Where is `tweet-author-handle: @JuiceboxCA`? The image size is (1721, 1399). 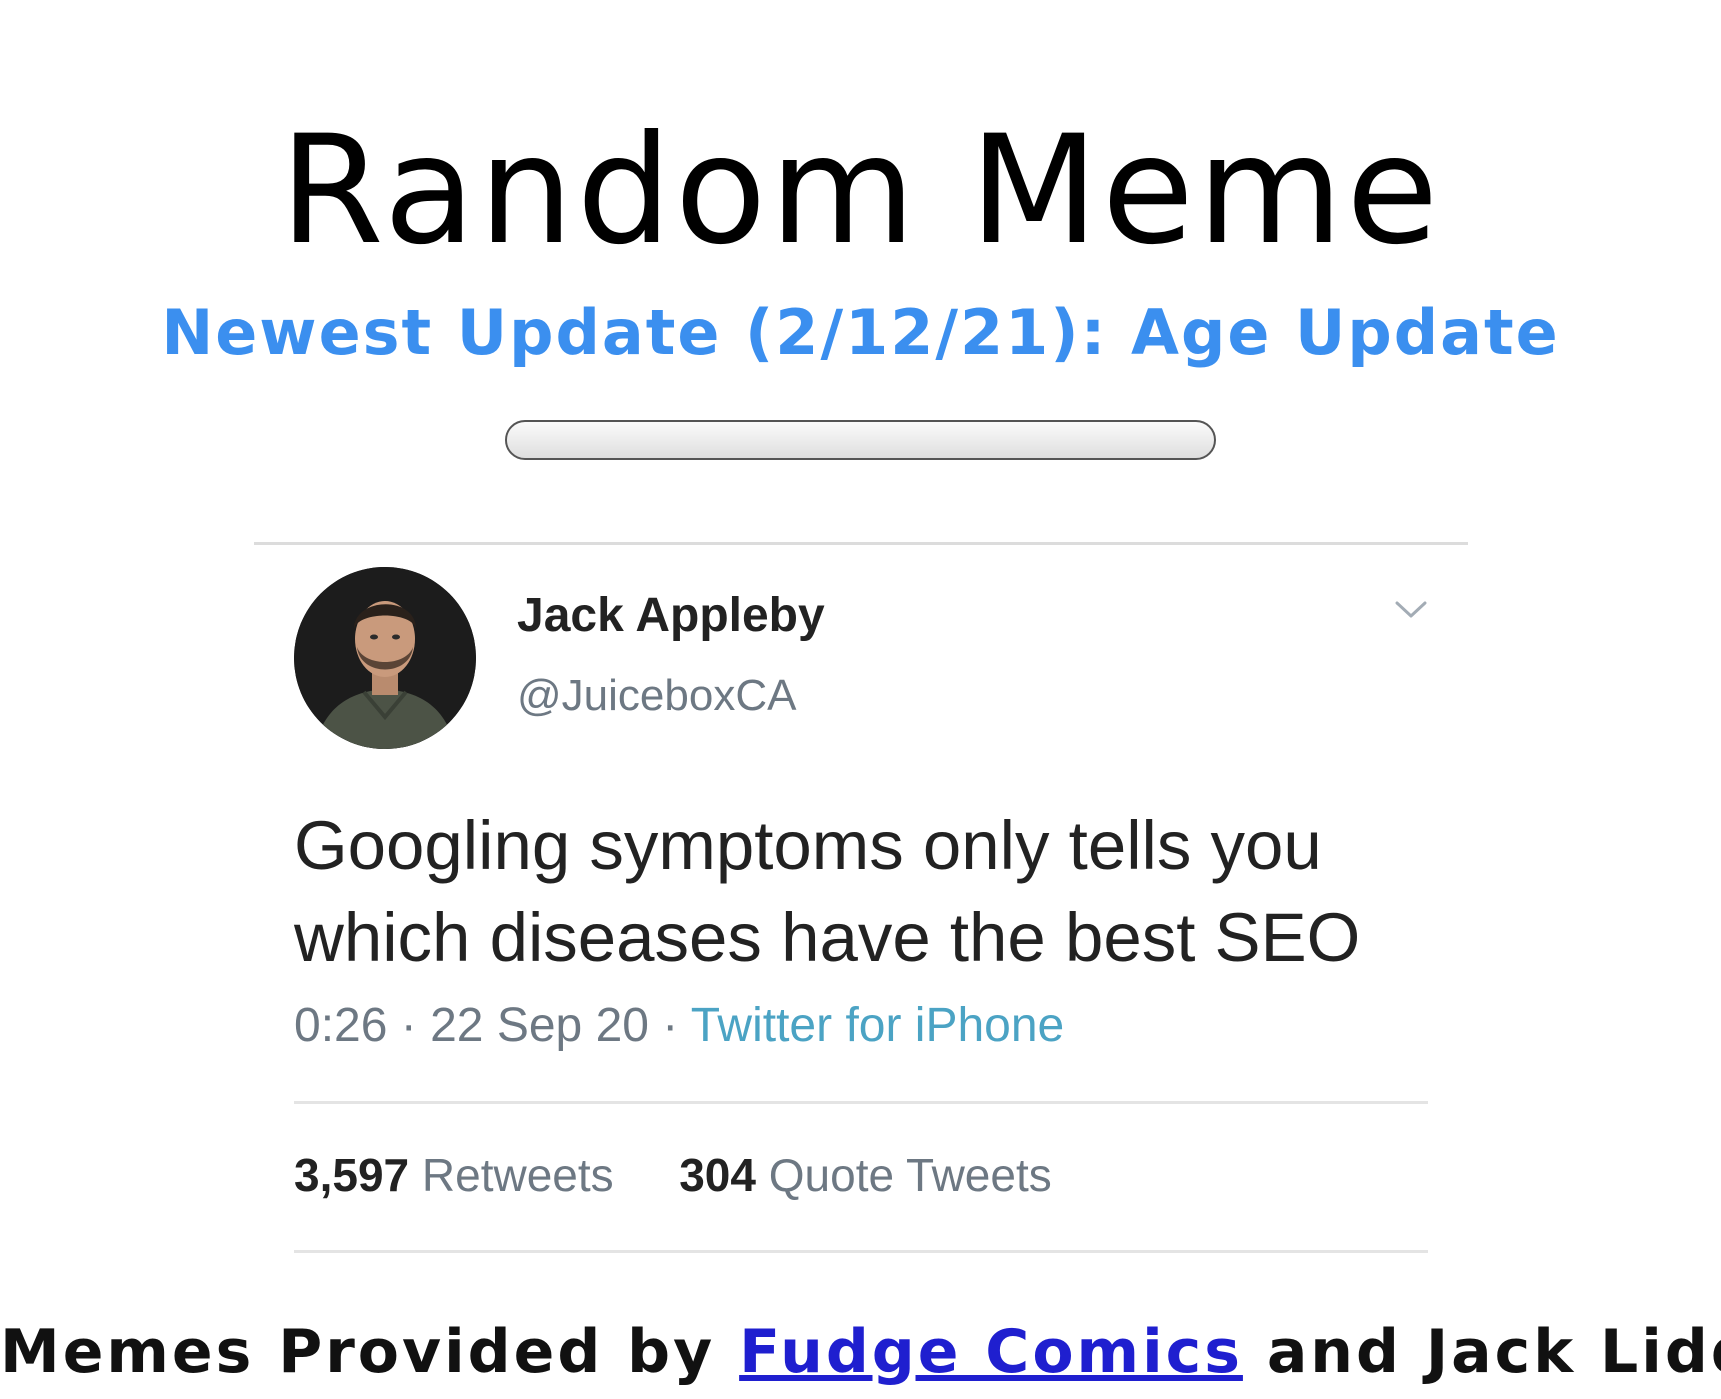
tweet-author-handle: @JuiceboxCA is located at coordinates (657, 695).